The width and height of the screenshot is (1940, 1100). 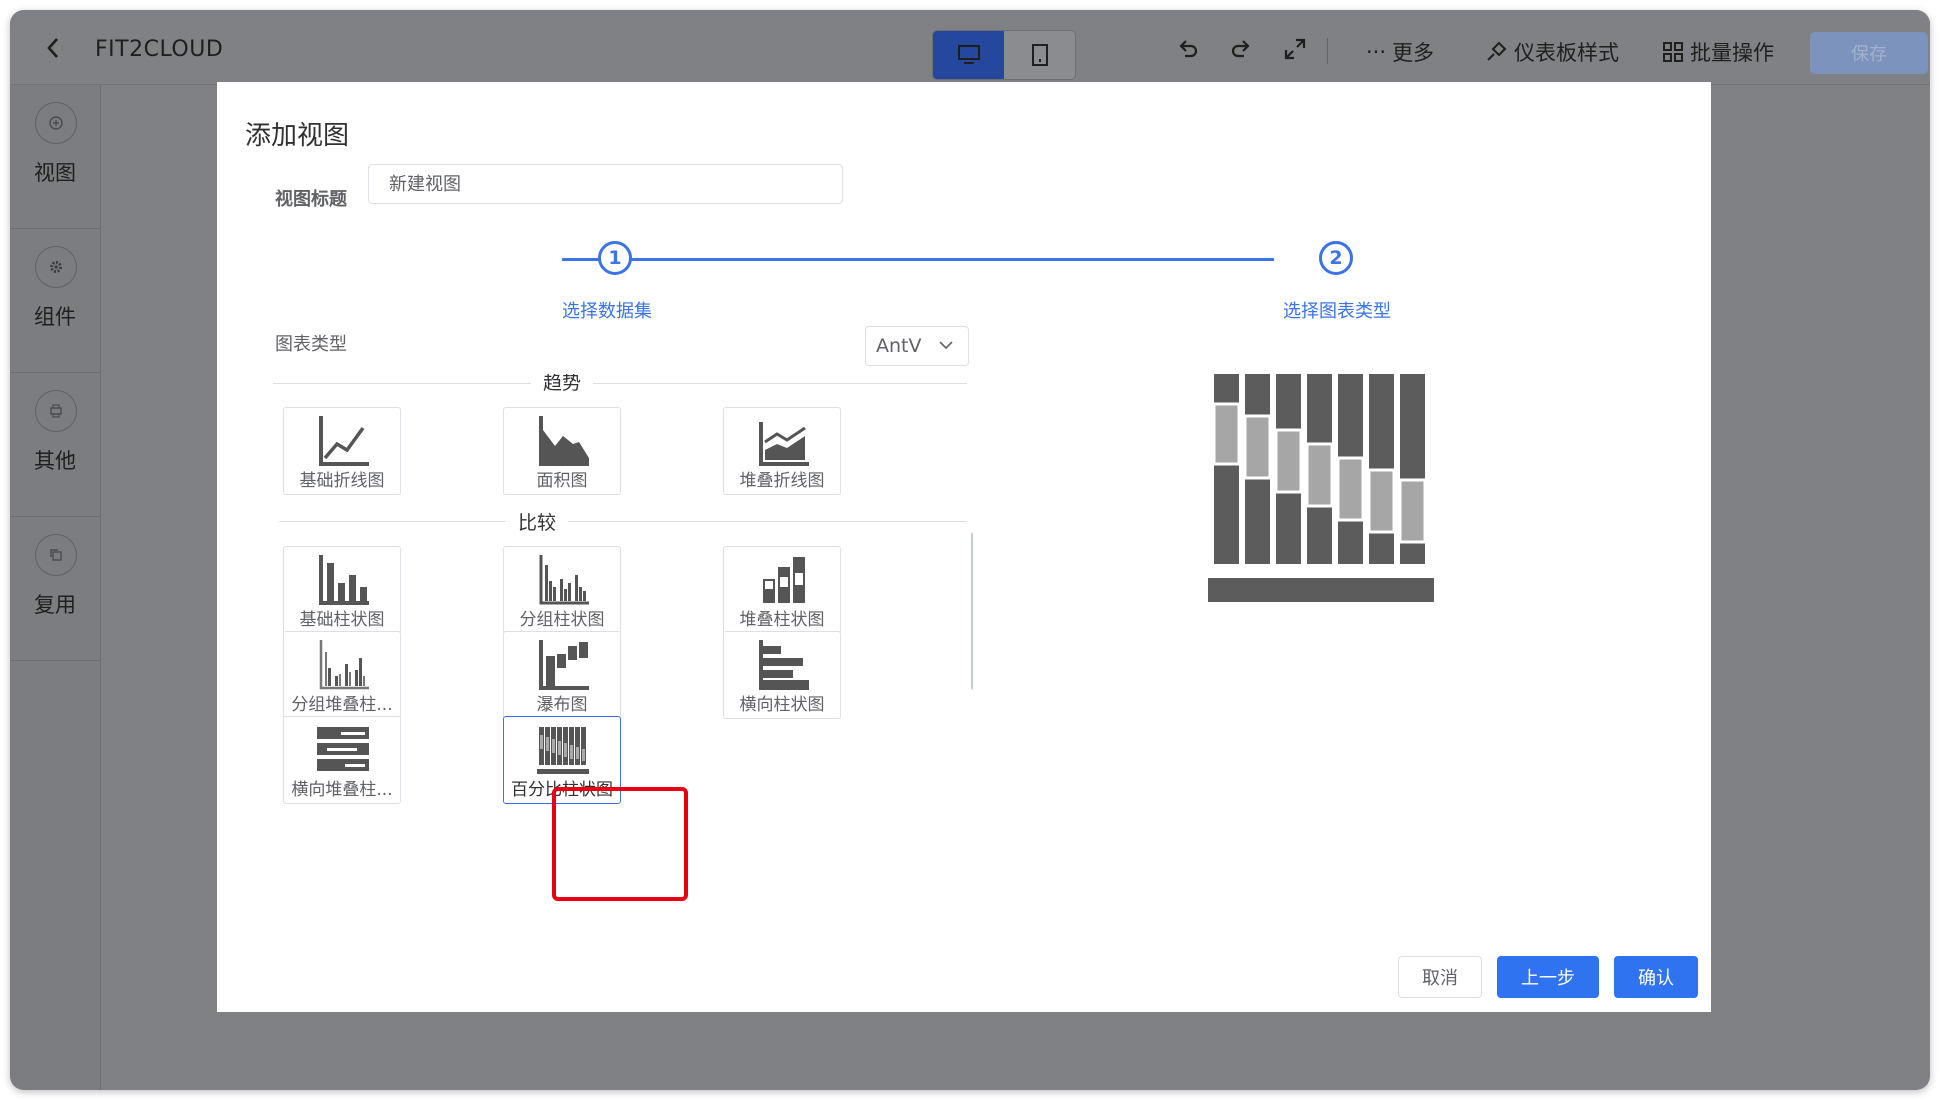 I want to click on chart-tile-grouped-bar: 分组柱状图, so click(x=562, y=590).